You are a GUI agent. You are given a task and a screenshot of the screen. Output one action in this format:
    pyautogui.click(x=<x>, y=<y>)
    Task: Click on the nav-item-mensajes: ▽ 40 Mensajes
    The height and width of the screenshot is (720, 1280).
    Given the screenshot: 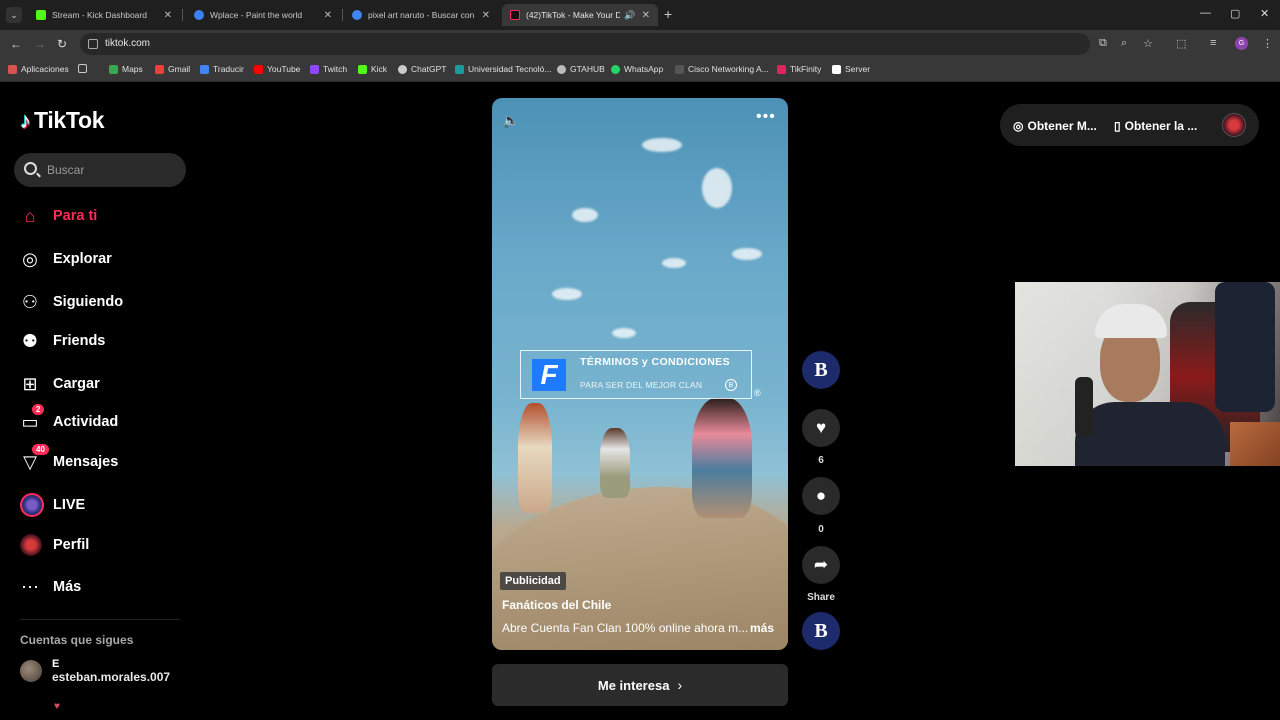 What is the action you would take?
    pyautogui.click(x=69, y=458)
    